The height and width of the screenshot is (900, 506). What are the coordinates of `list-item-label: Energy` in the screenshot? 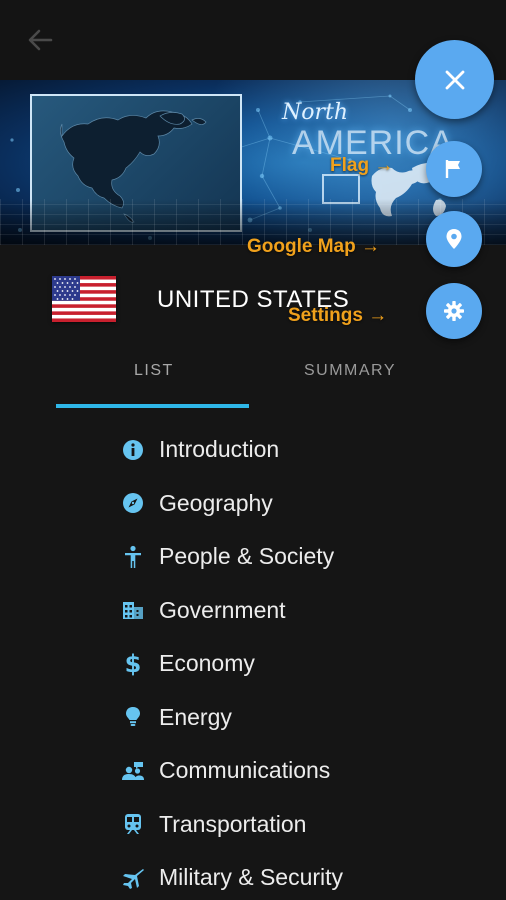 It's located at (195, 716).